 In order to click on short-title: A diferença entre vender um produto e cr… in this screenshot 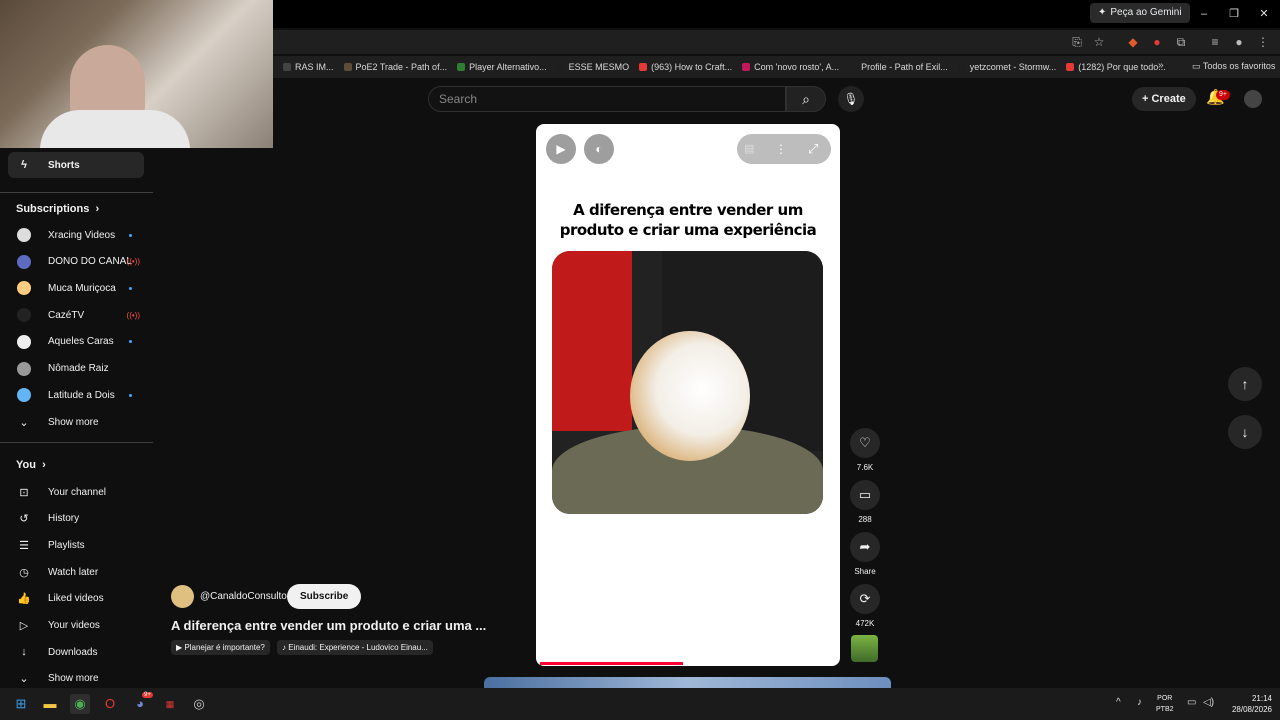, I will do `click(328, 625)`.